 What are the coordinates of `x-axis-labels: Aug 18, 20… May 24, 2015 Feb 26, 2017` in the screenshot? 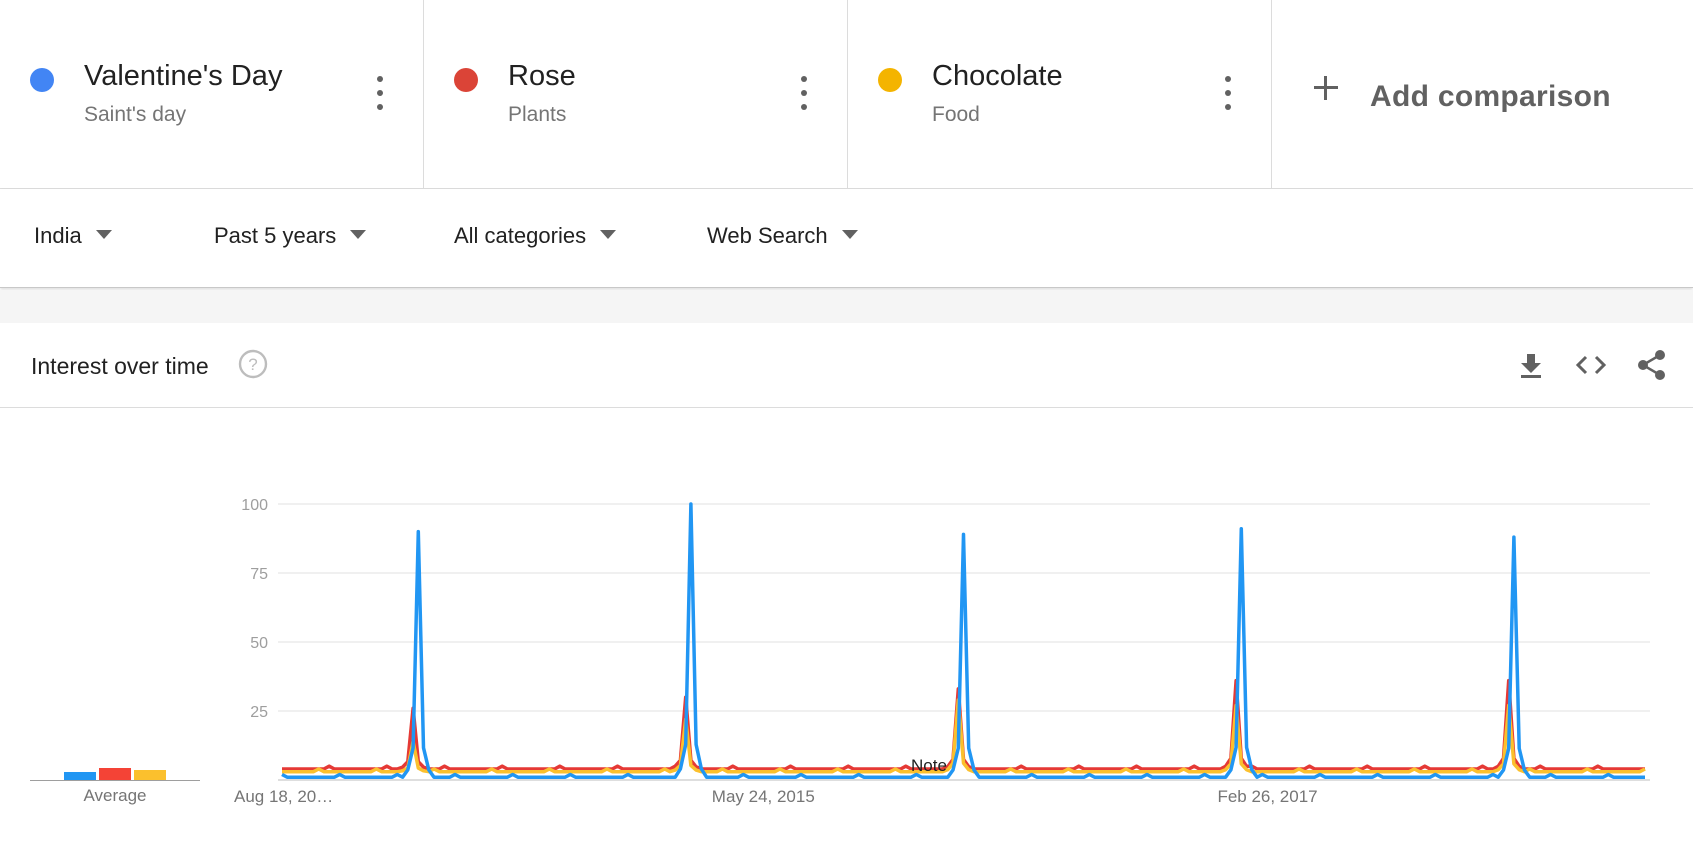 It's located at (776, 796).